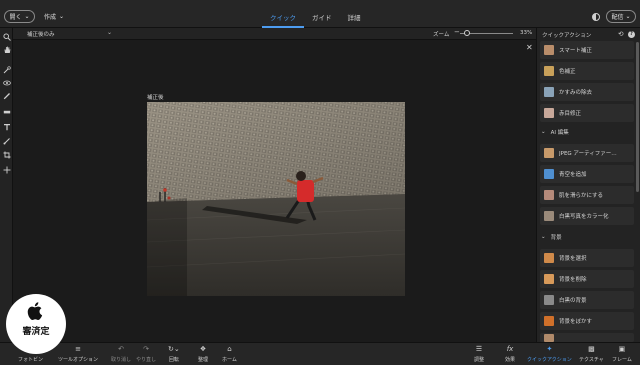 This screenshot has height=365, width=640. What do you see at coordinates (6, 111) in the screenshot?
I see `whiten-teeth-tool-icon` at bounding box center [6, 111].